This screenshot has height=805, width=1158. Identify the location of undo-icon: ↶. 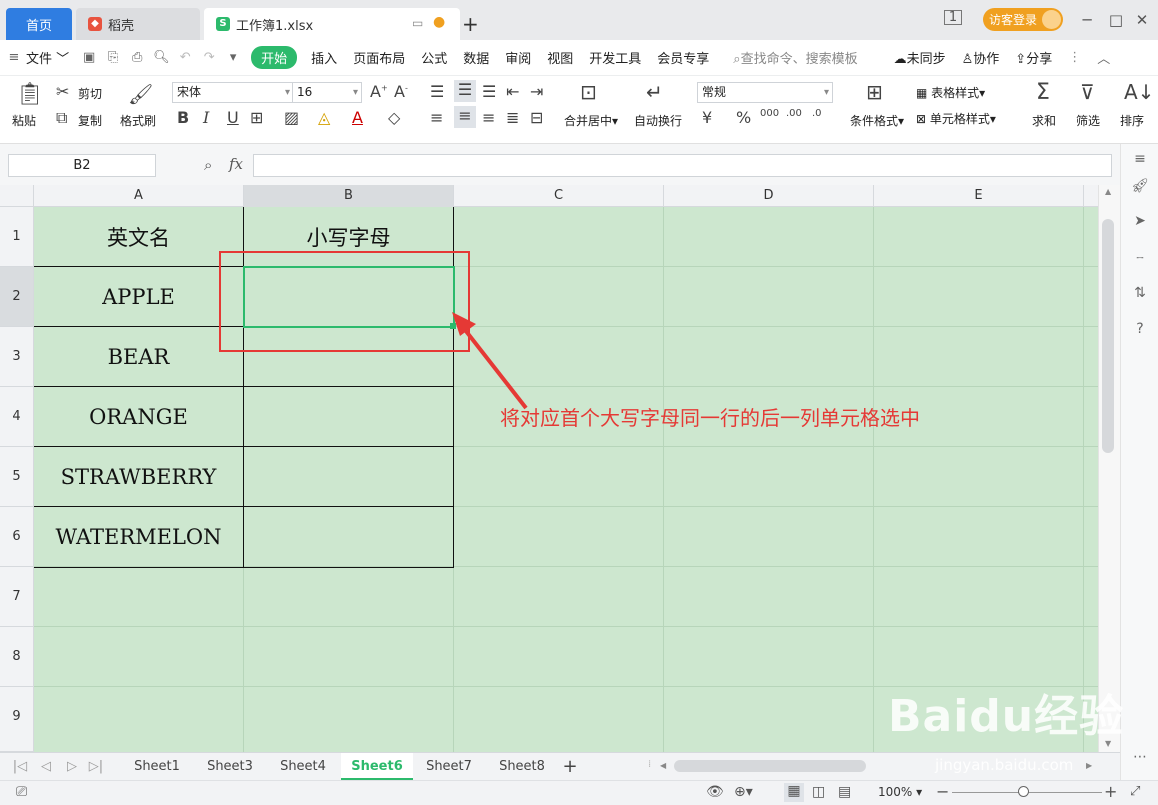
(185, 58).